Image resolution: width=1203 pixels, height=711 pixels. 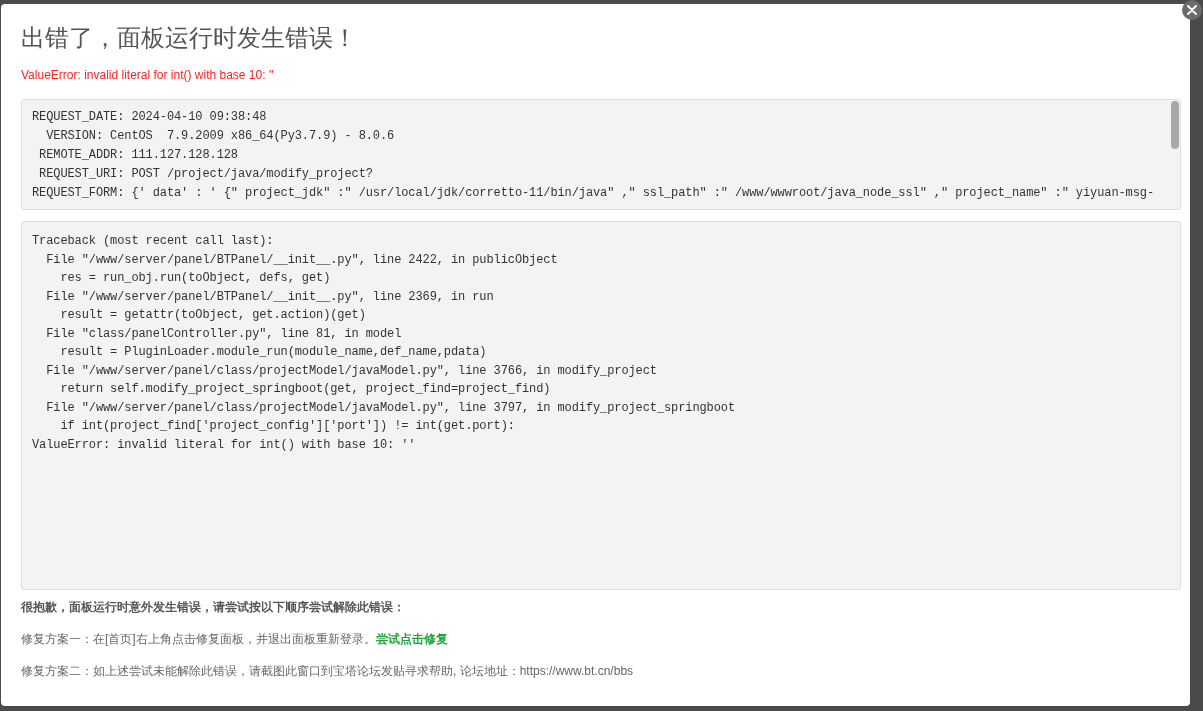 I want to click on traceback-line: File "class/panelController.py", line 81, in model, so click(x=224, y=334).